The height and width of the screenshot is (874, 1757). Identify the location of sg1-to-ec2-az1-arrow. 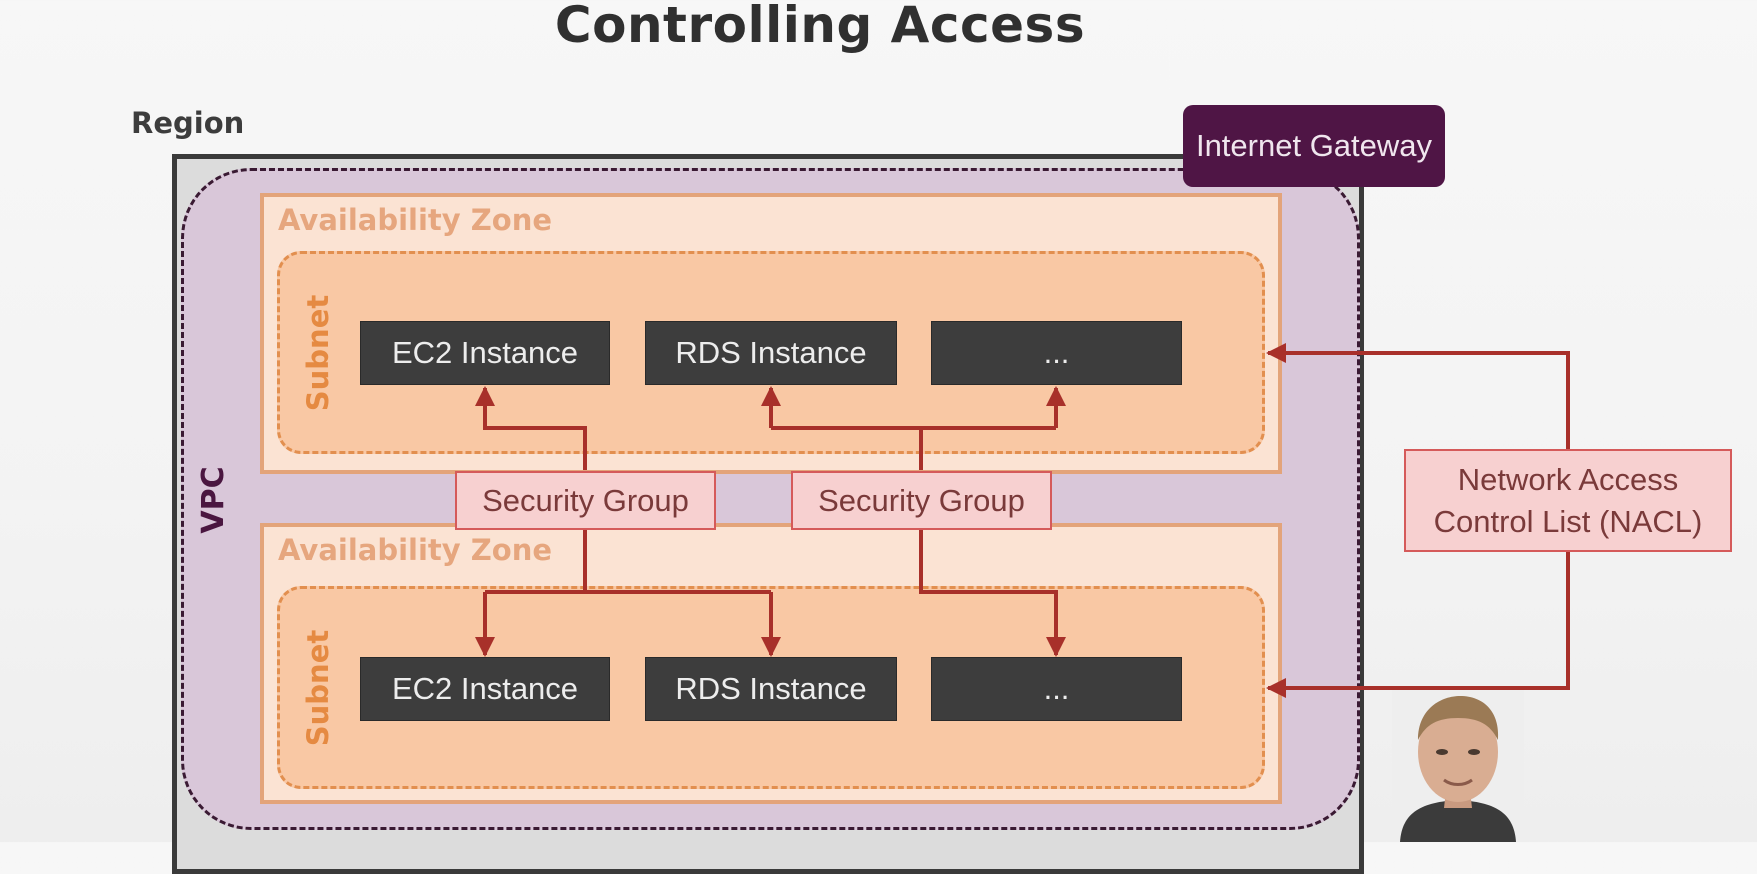
(531, 428).